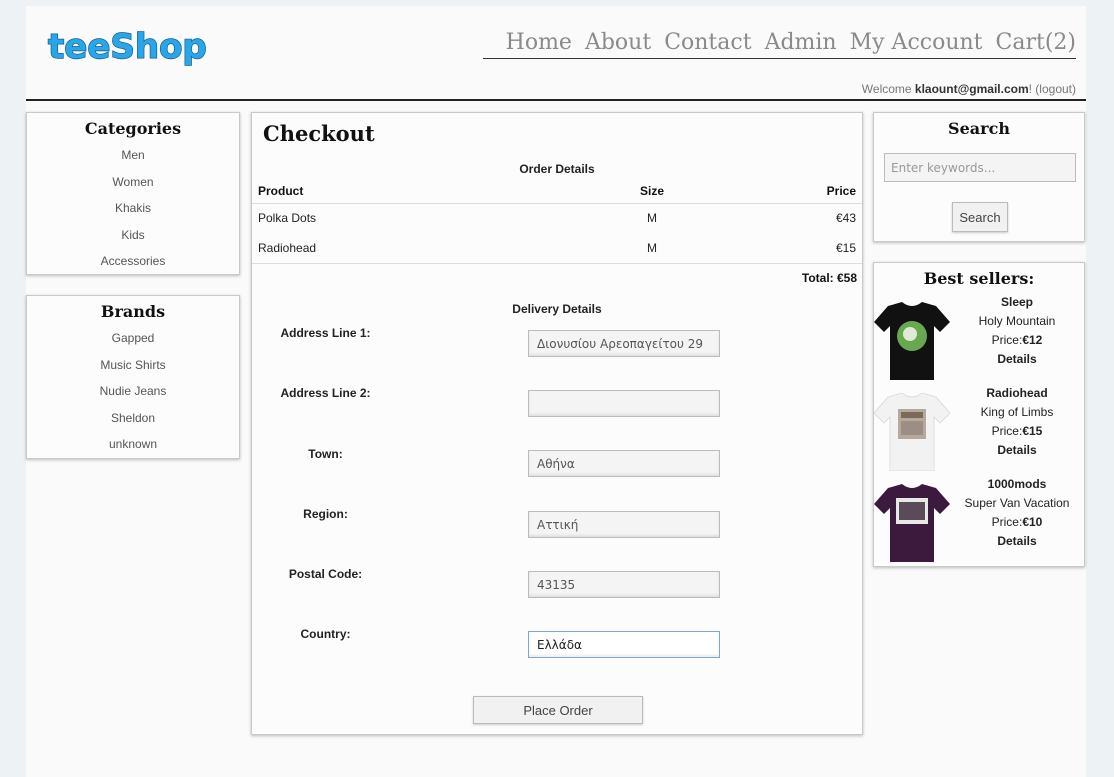 This screenshot has height=777, width=1114. Describe the element at coordinates (624, 644) in the screenshot. I see `country-input` at that location.